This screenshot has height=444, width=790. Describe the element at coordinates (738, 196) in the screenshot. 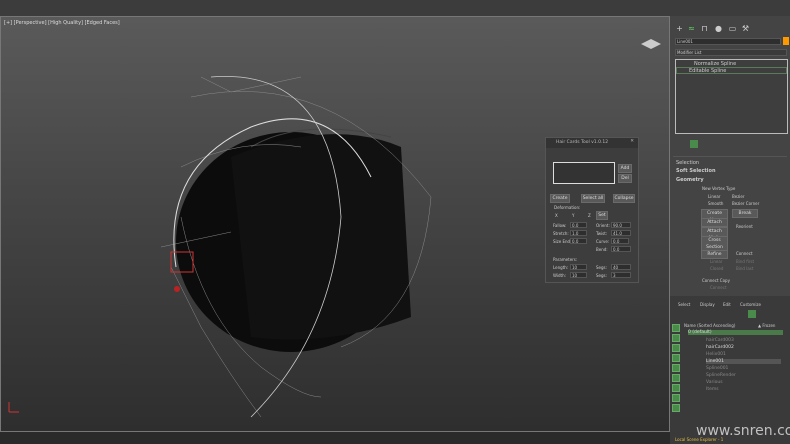

I see `bezier-radio: Bezier` at that location.